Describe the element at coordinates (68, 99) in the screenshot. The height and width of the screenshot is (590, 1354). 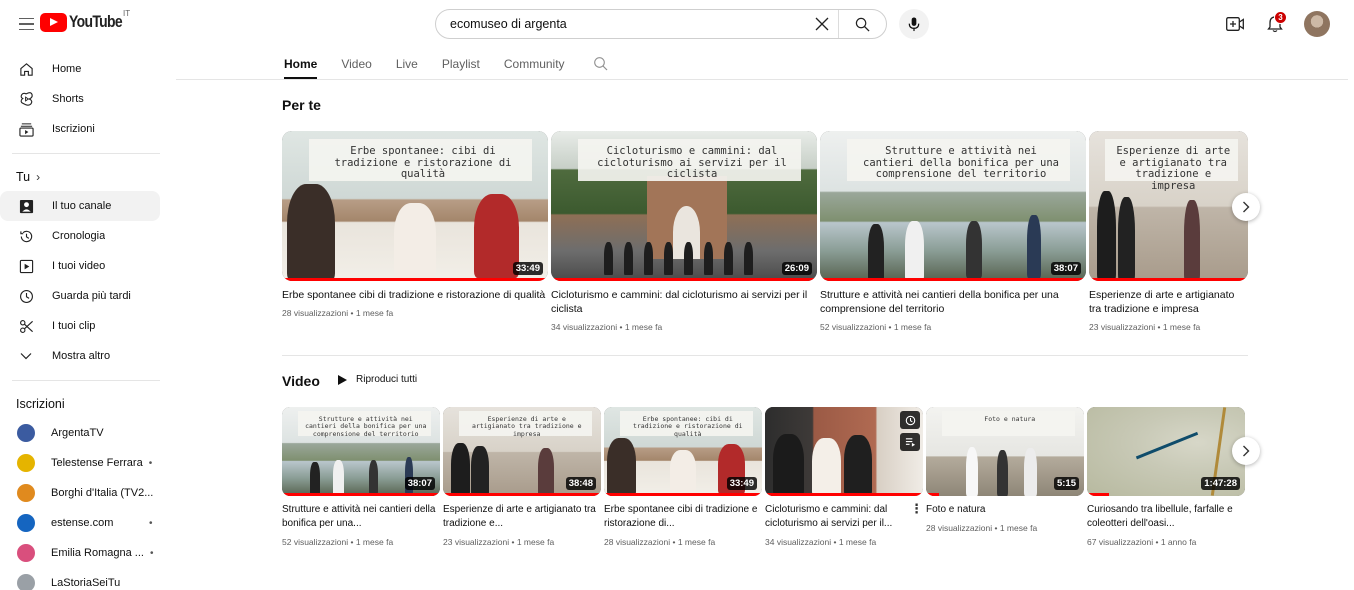
I see `sidebar-item-label: Shorts` at that location.